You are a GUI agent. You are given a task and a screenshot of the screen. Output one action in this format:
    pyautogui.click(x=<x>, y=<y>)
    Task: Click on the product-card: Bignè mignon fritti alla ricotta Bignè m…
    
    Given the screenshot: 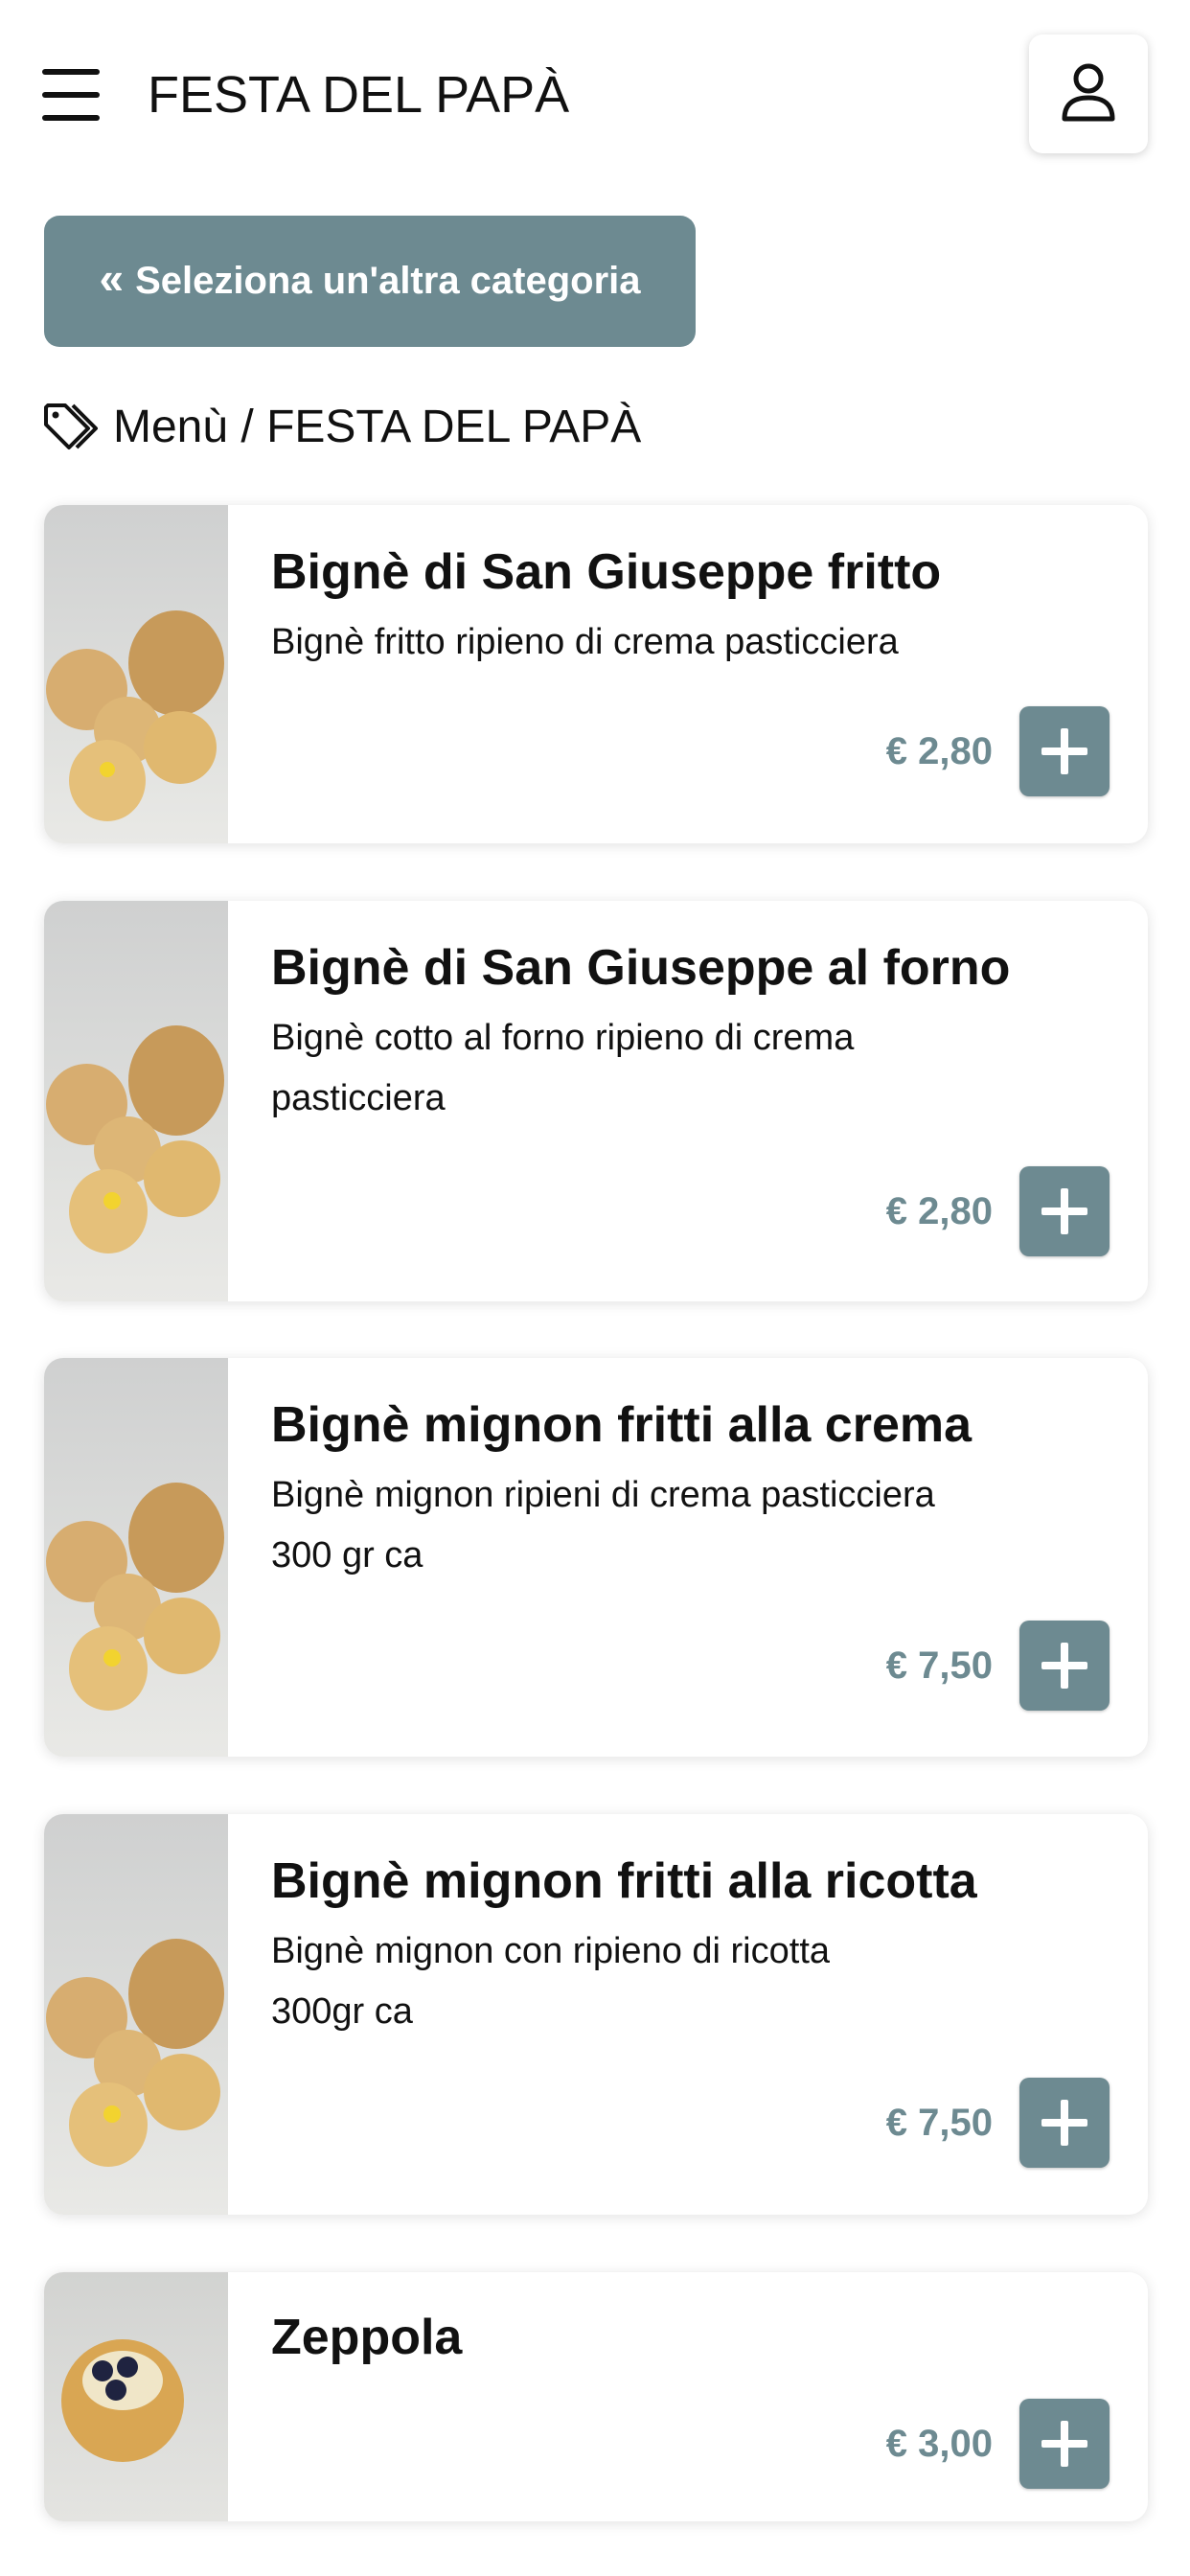 What is the action you would take?
    pyautogui.click(x=596, y=2014)
    